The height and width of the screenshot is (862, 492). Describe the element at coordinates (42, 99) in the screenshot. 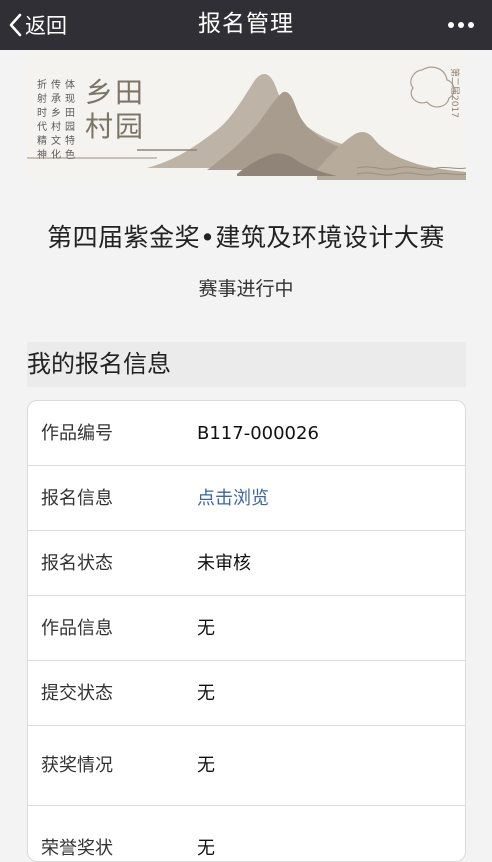

I see `svg-text: 射` at that location.